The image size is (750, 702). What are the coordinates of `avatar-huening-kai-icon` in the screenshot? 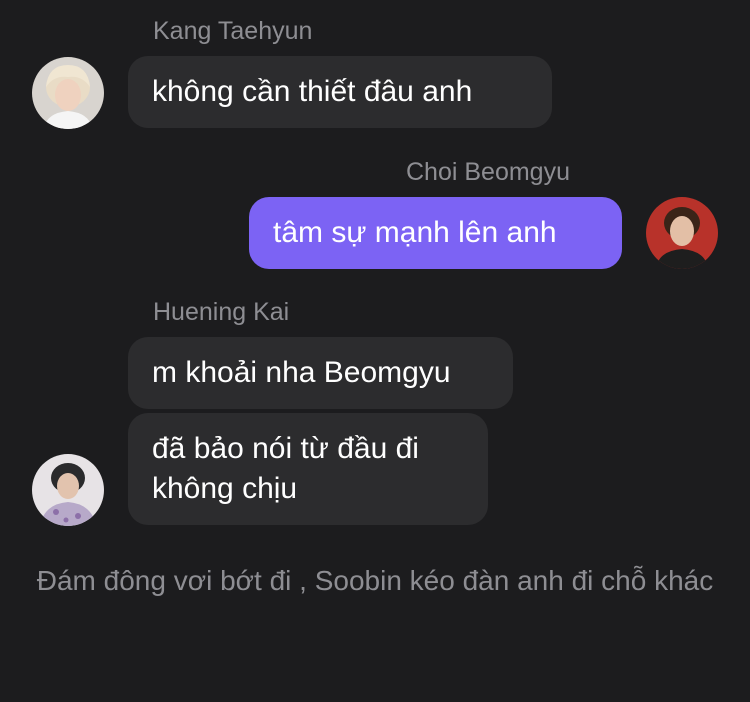 It's located at (68, 490).